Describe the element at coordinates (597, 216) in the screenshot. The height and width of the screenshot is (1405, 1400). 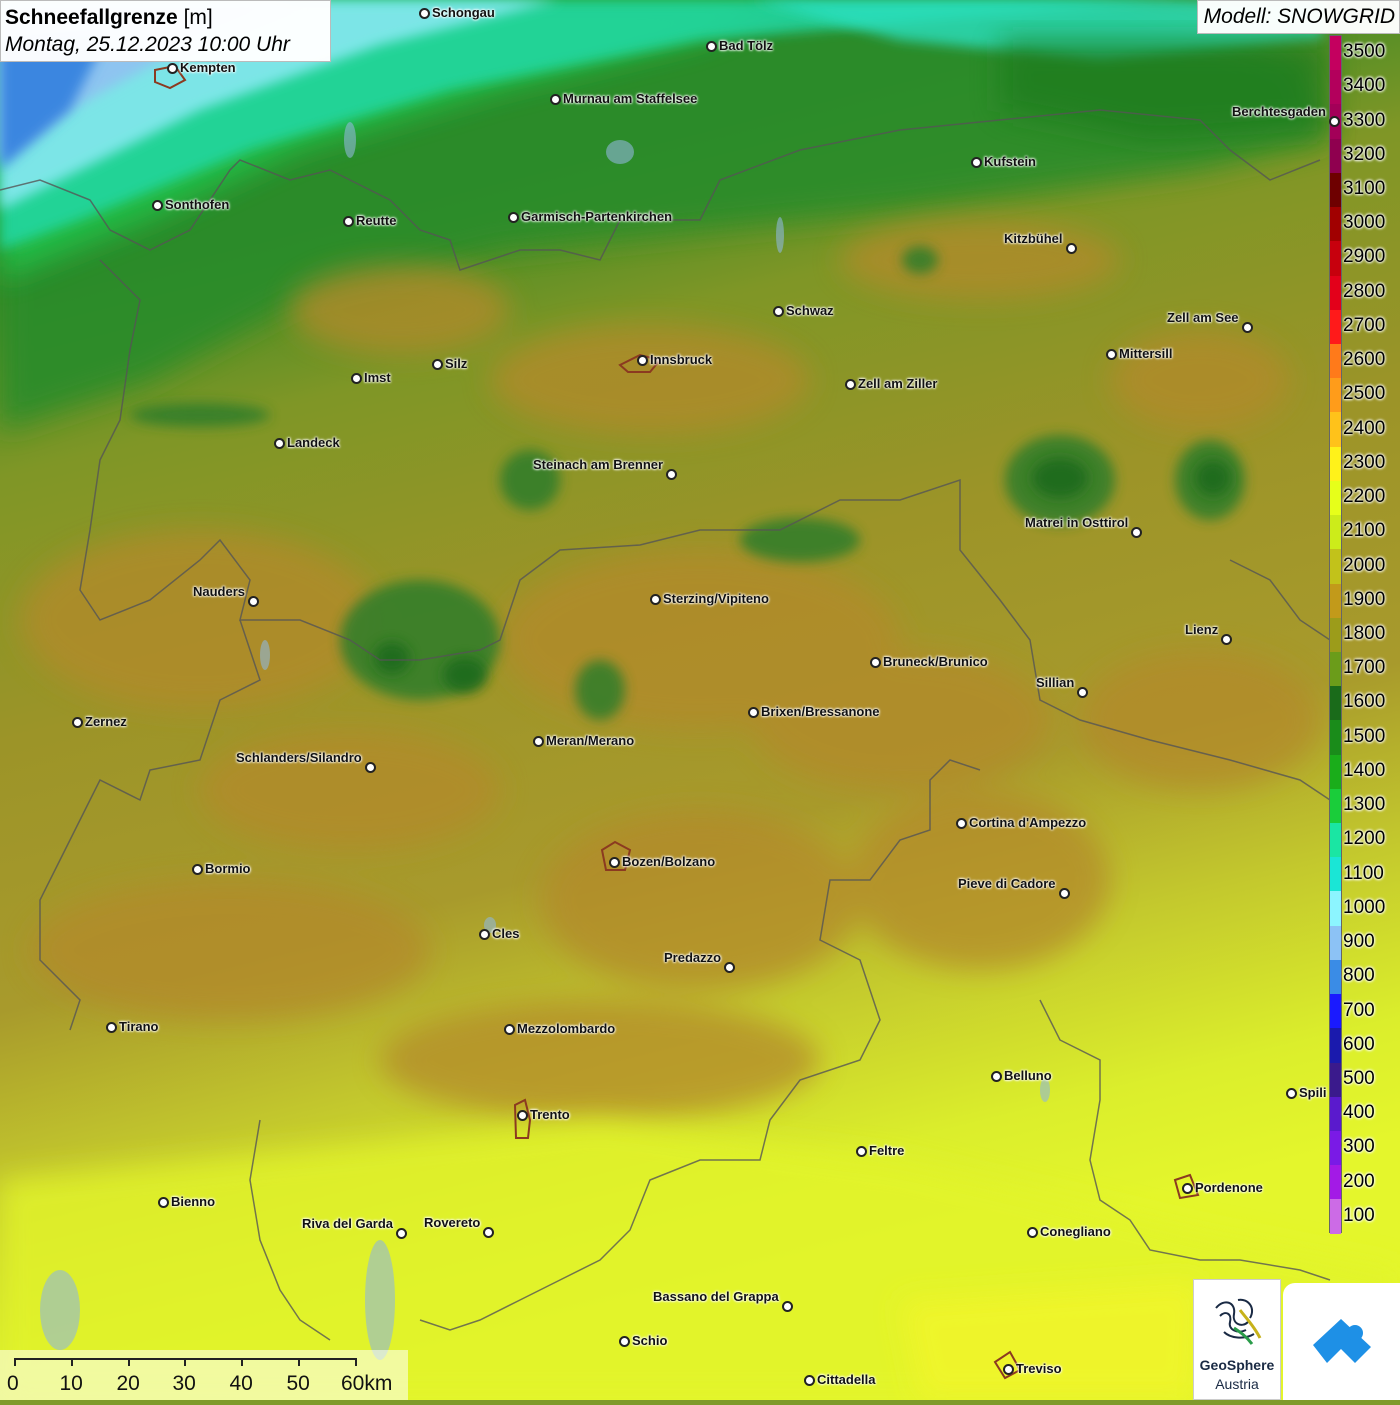
I see `city-label: Garmisch-Partenkirchen` at that location.